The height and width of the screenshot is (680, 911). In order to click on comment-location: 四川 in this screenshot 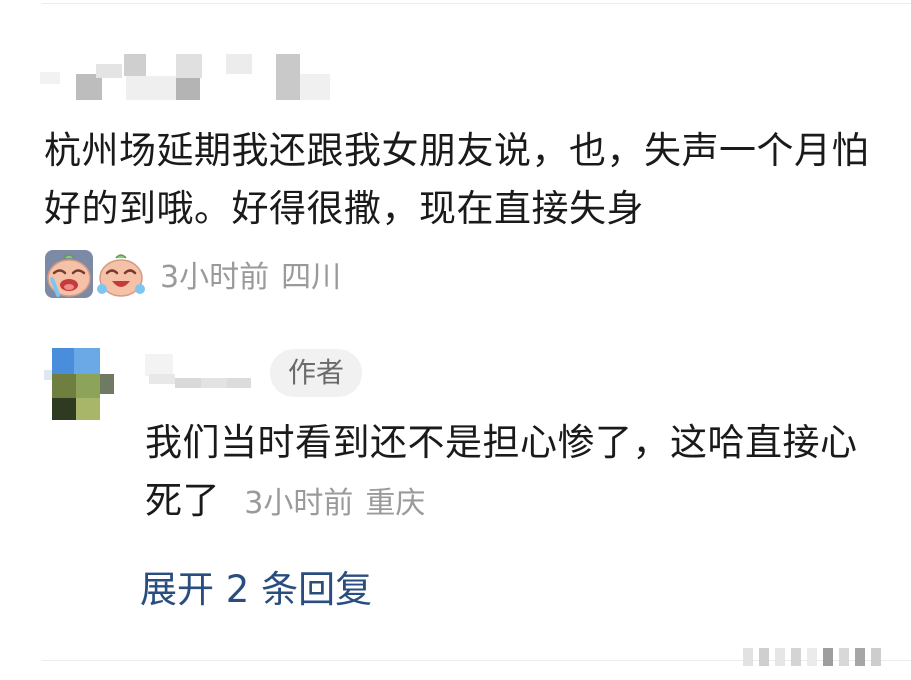, I will do `click(311, 277)`.